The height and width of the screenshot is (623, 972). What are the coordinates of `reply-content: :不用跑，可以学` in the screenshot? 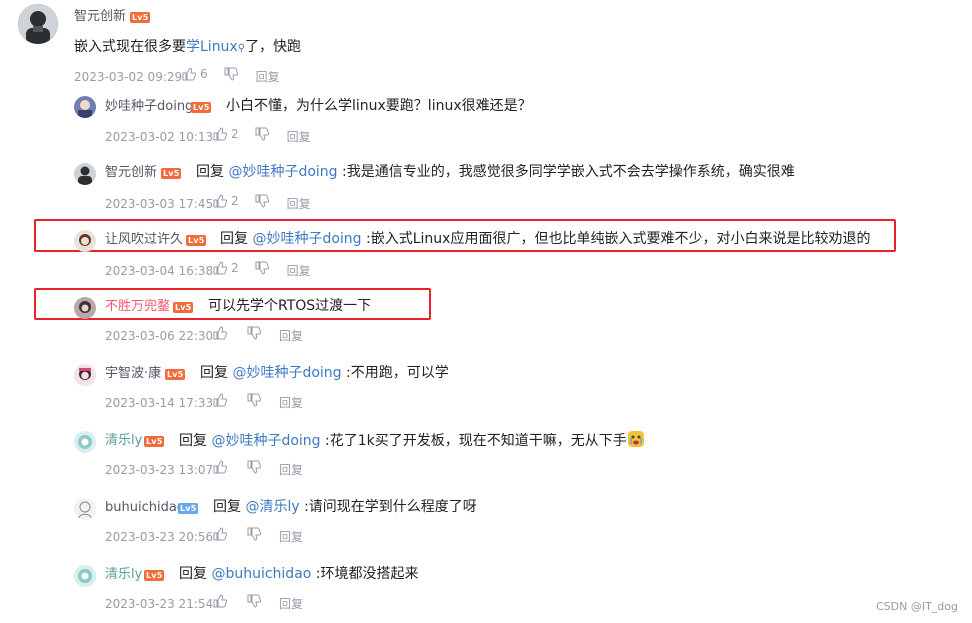 It's located at (397, 373).